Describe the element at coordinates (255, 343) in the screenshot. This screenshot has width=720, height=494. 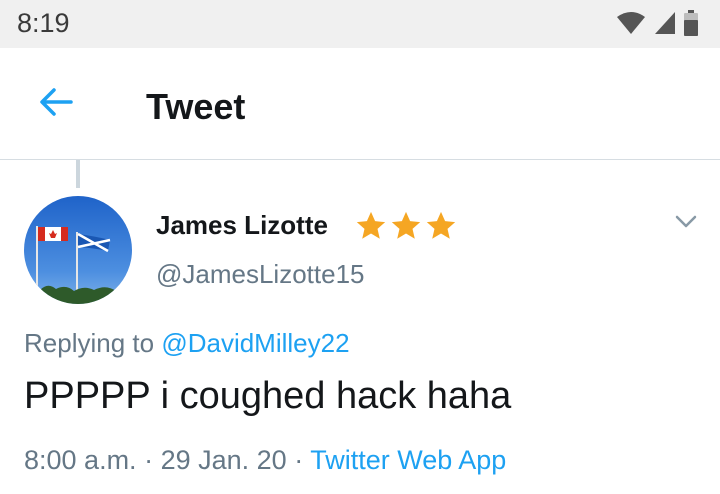
I see `reply-handle-link: @DavidMilley22` at that location.